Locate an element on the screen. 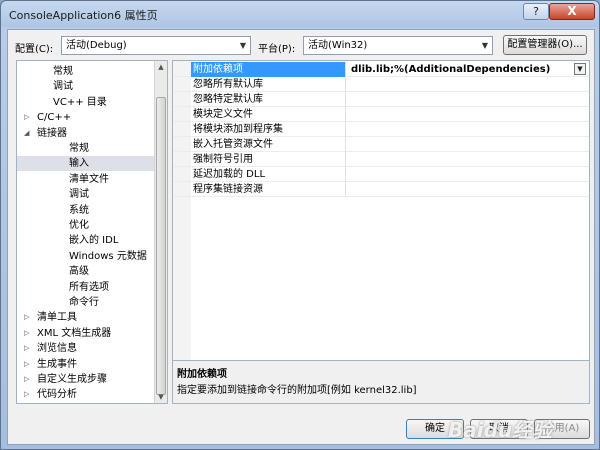  config-dropdown: 活动(Debug) ▼ is located at coordinates (156, 45).